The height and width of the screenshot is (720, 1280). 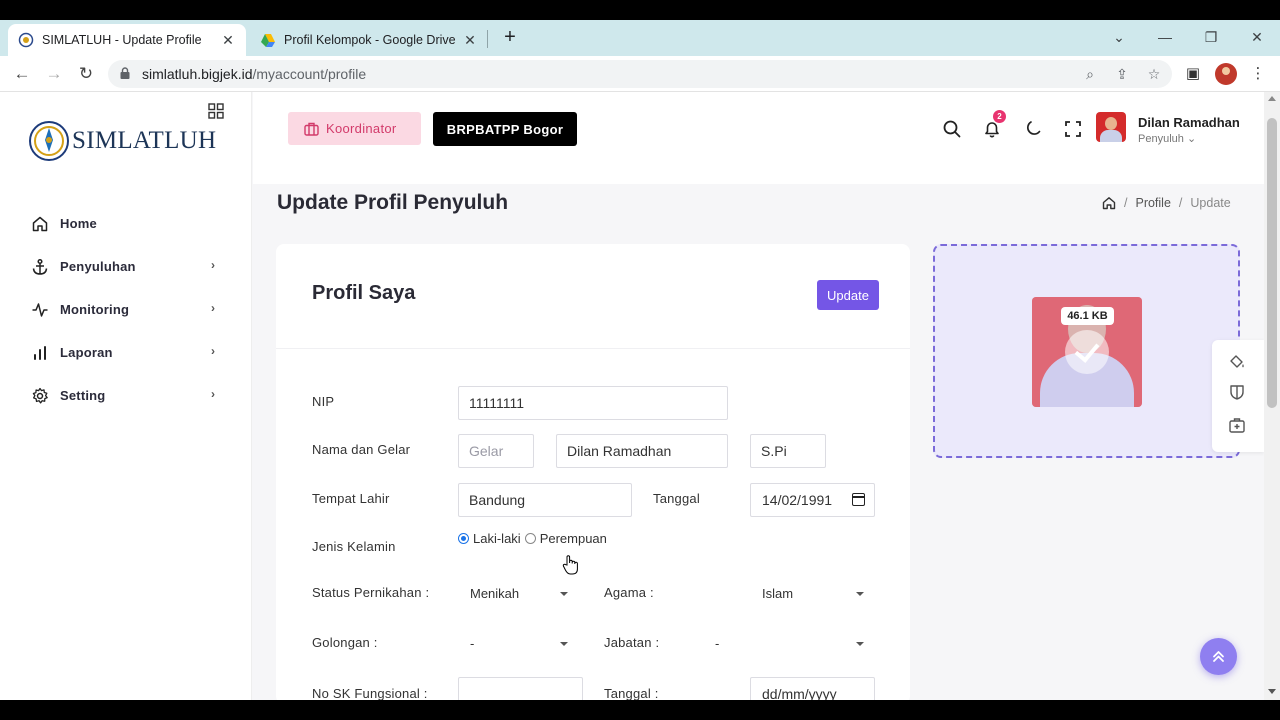 I want to click on share-icon: ⇪, so click(x=1122, y=74).